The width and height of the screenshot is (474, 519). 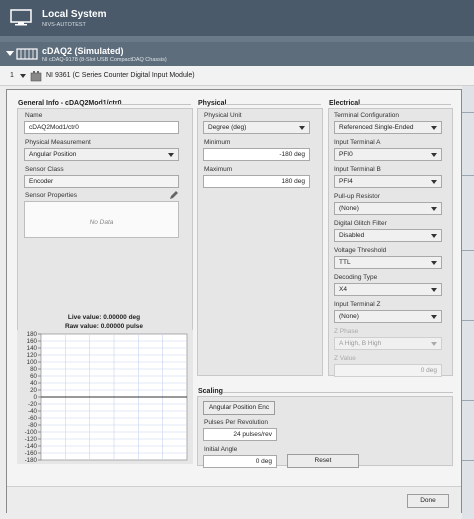 What do you see at coordinates (31, 439) in the screenshot?
I see `y-tick-label: -120` at bounding box center [31, 439].